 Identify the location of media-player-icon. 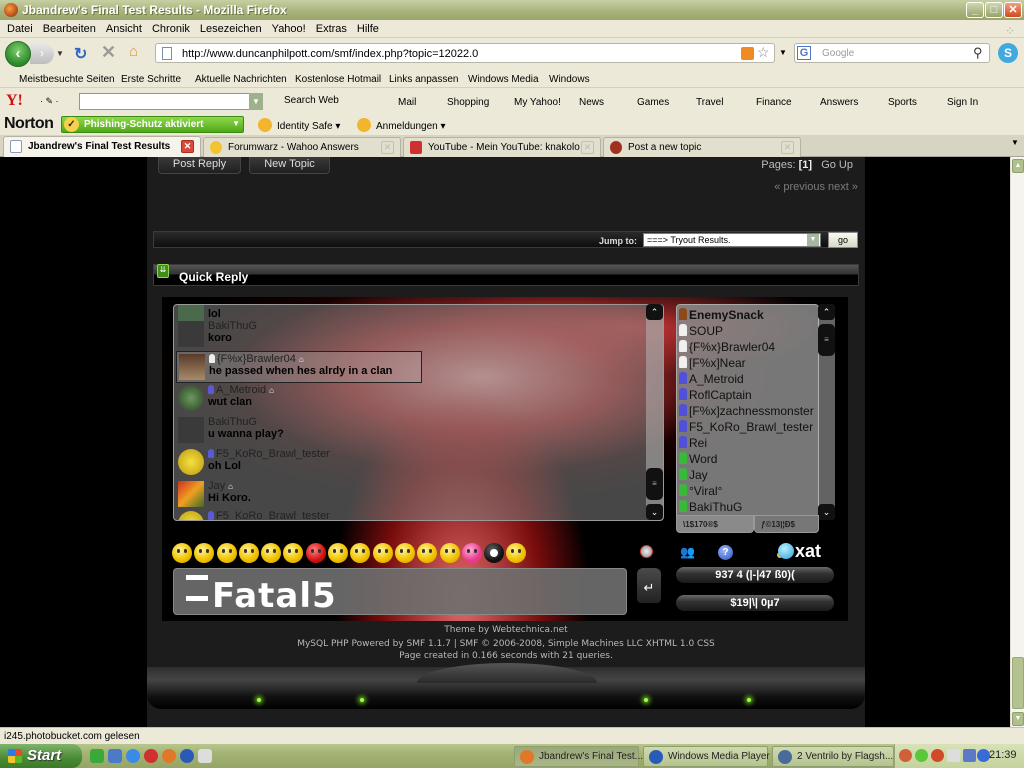
(187, 756).